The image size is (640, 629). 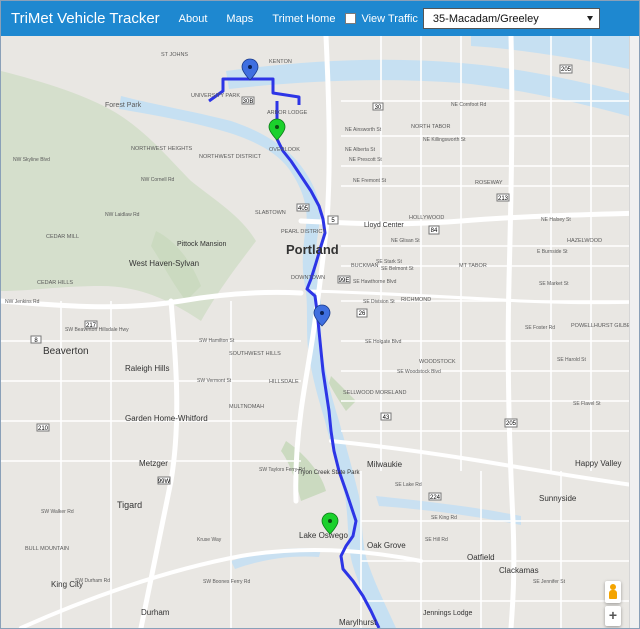 What do you see at coordinates (383, 342) in the screenshot?
I see `svg-text: SE Holgate Blvd` at bounding box center [383, 342].